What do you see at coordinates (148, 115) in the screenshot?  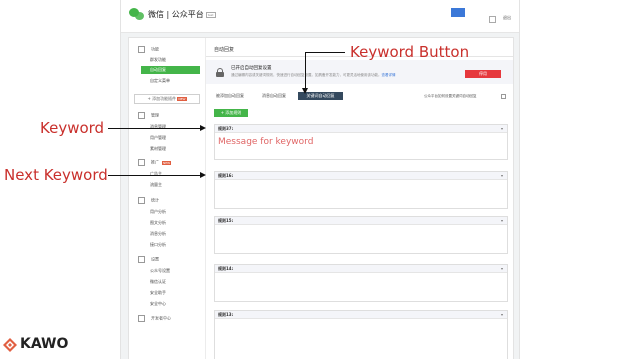 I see `sidebar-section-manage: 管理` at bounding box center [148, 115].